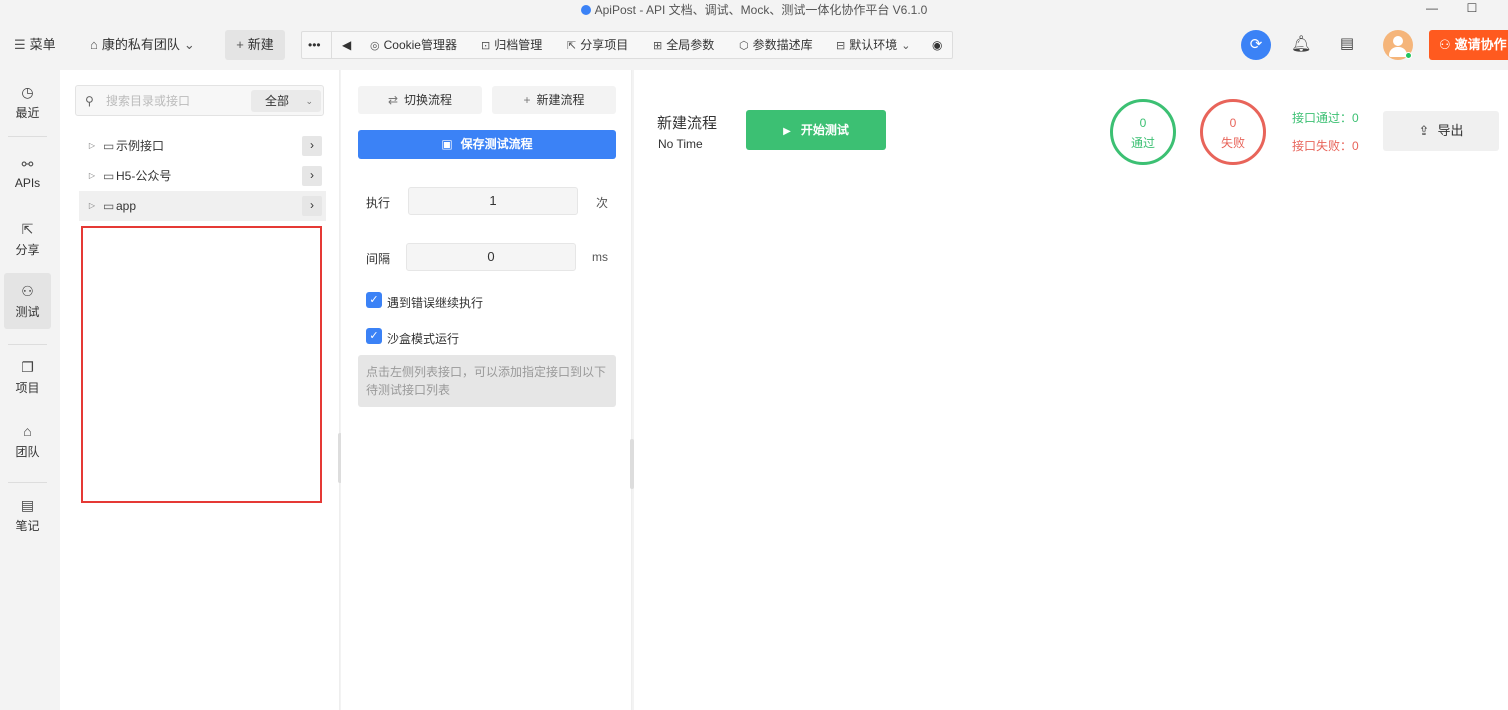  I want to click on rail-item-test: ⚇ 测试, so click(27, 301).